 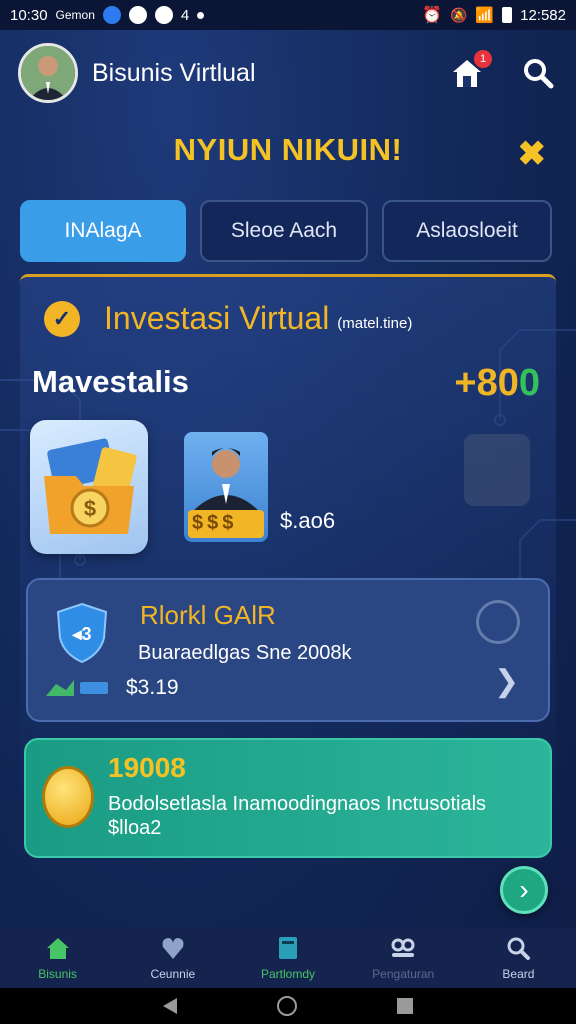 I want to click on investasi-subtitle: (matel.tine), so click(x=375, y=323).